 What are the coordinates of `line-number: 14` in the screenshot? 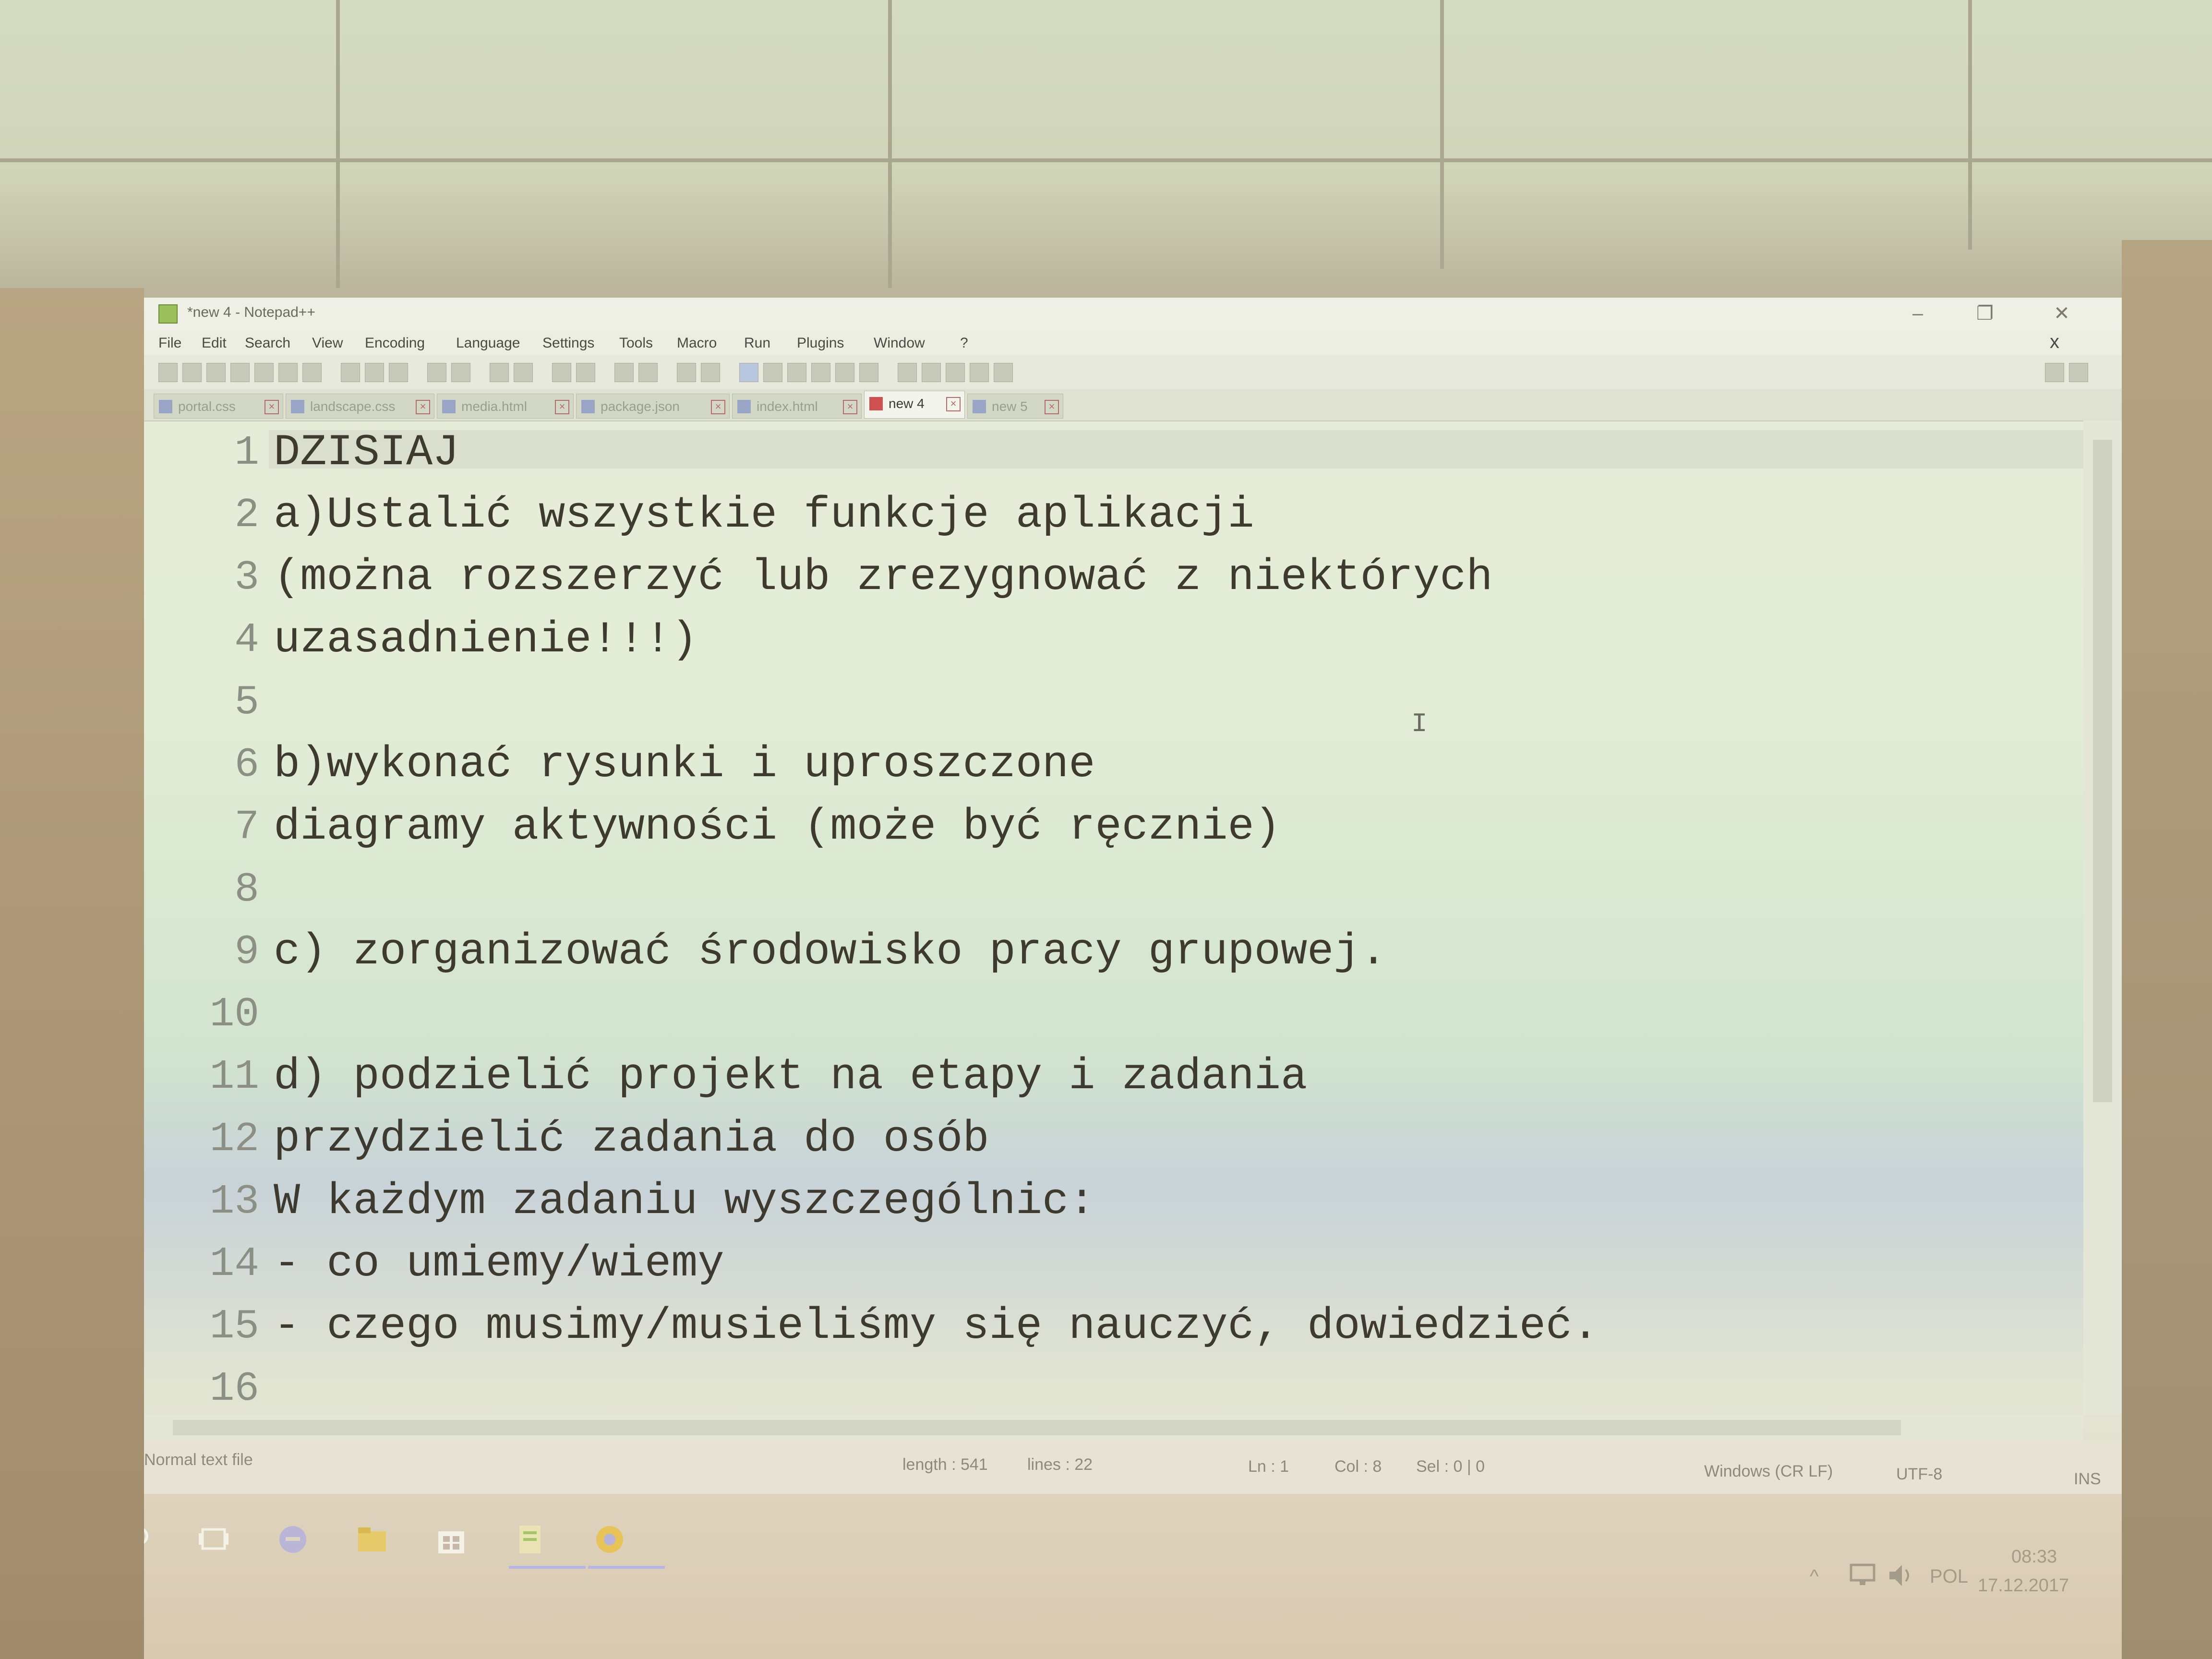 It's located at (234, 1263).